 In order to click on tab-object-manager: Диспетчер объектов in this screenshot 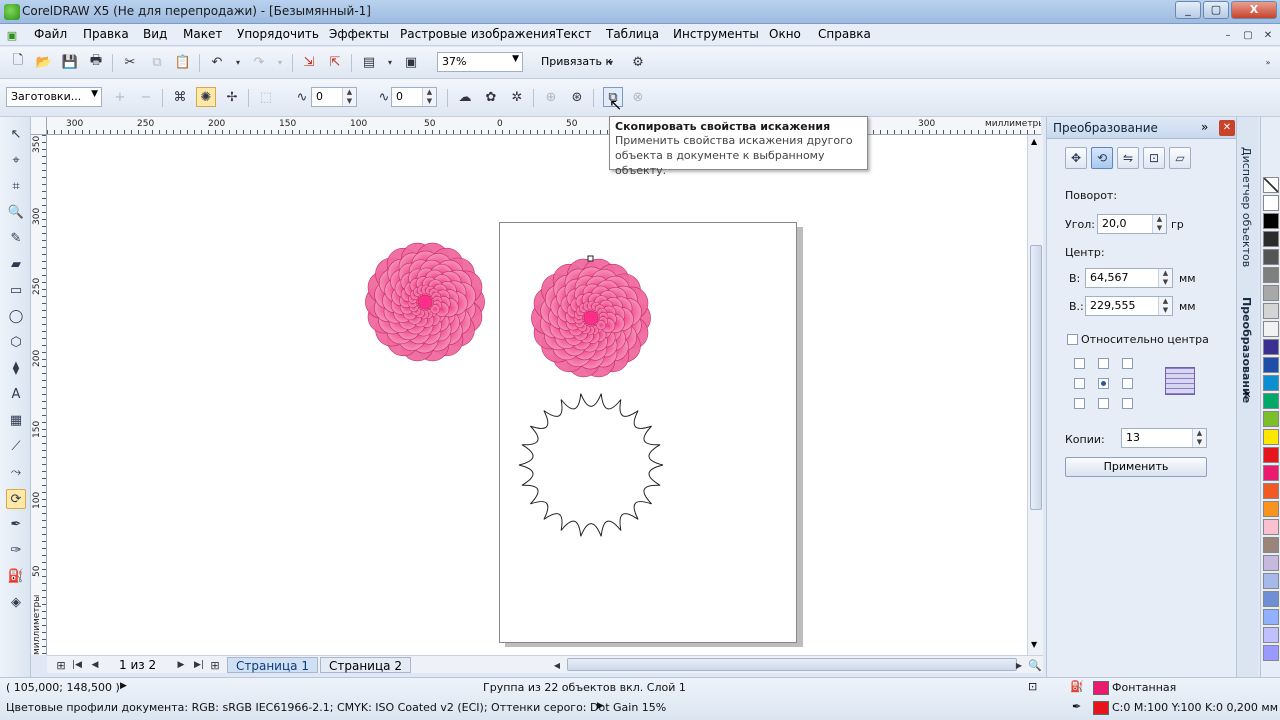, I will do `click(1246, 207)`.